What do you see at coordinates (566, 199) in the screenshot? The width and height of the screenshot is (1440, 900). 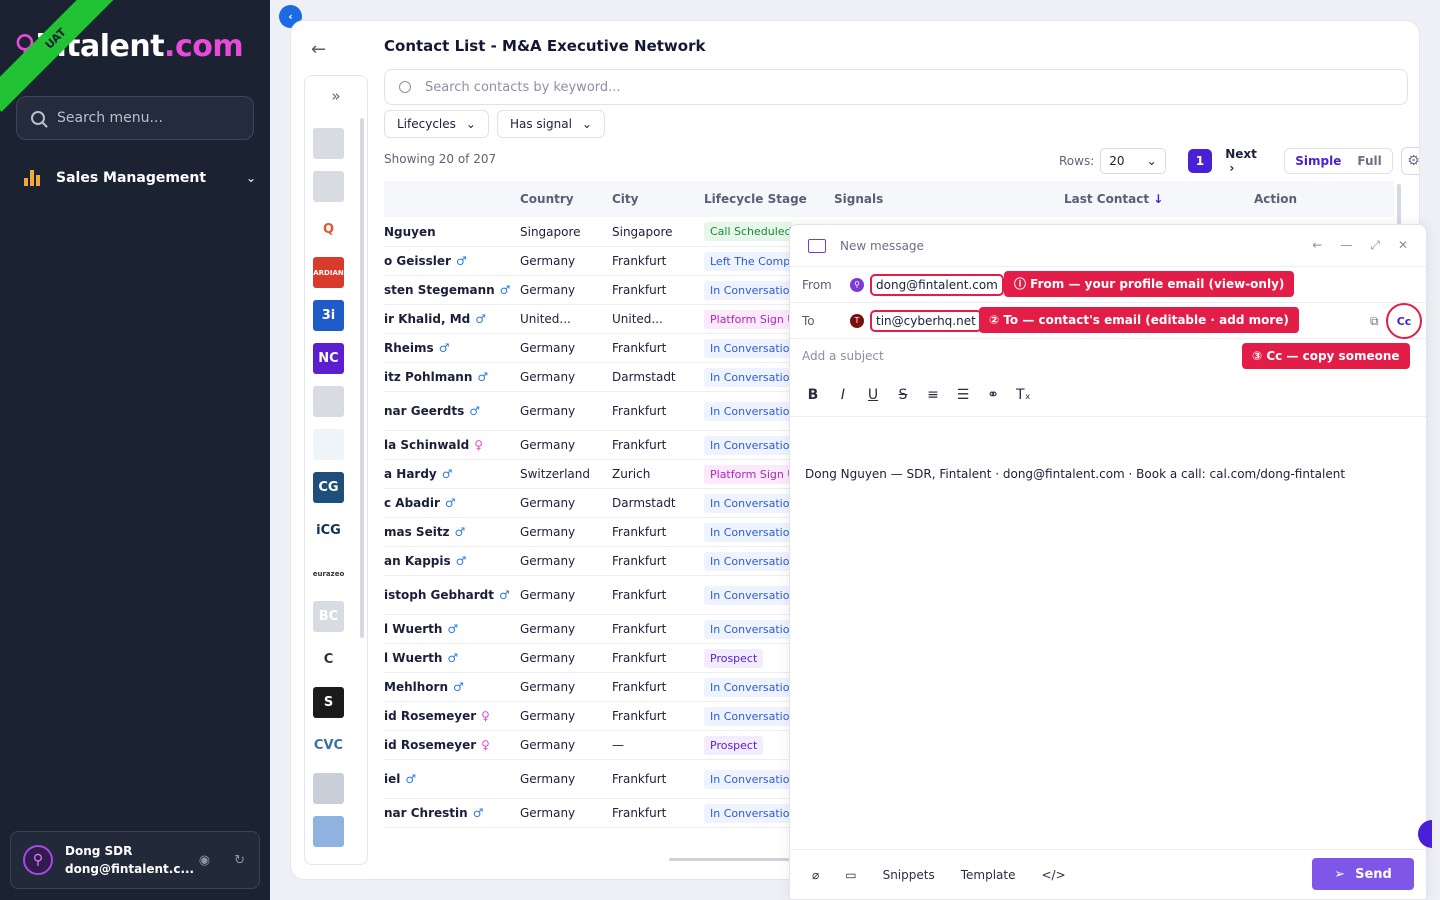 I see `col-country: Country` at bounding box center [566, 199].